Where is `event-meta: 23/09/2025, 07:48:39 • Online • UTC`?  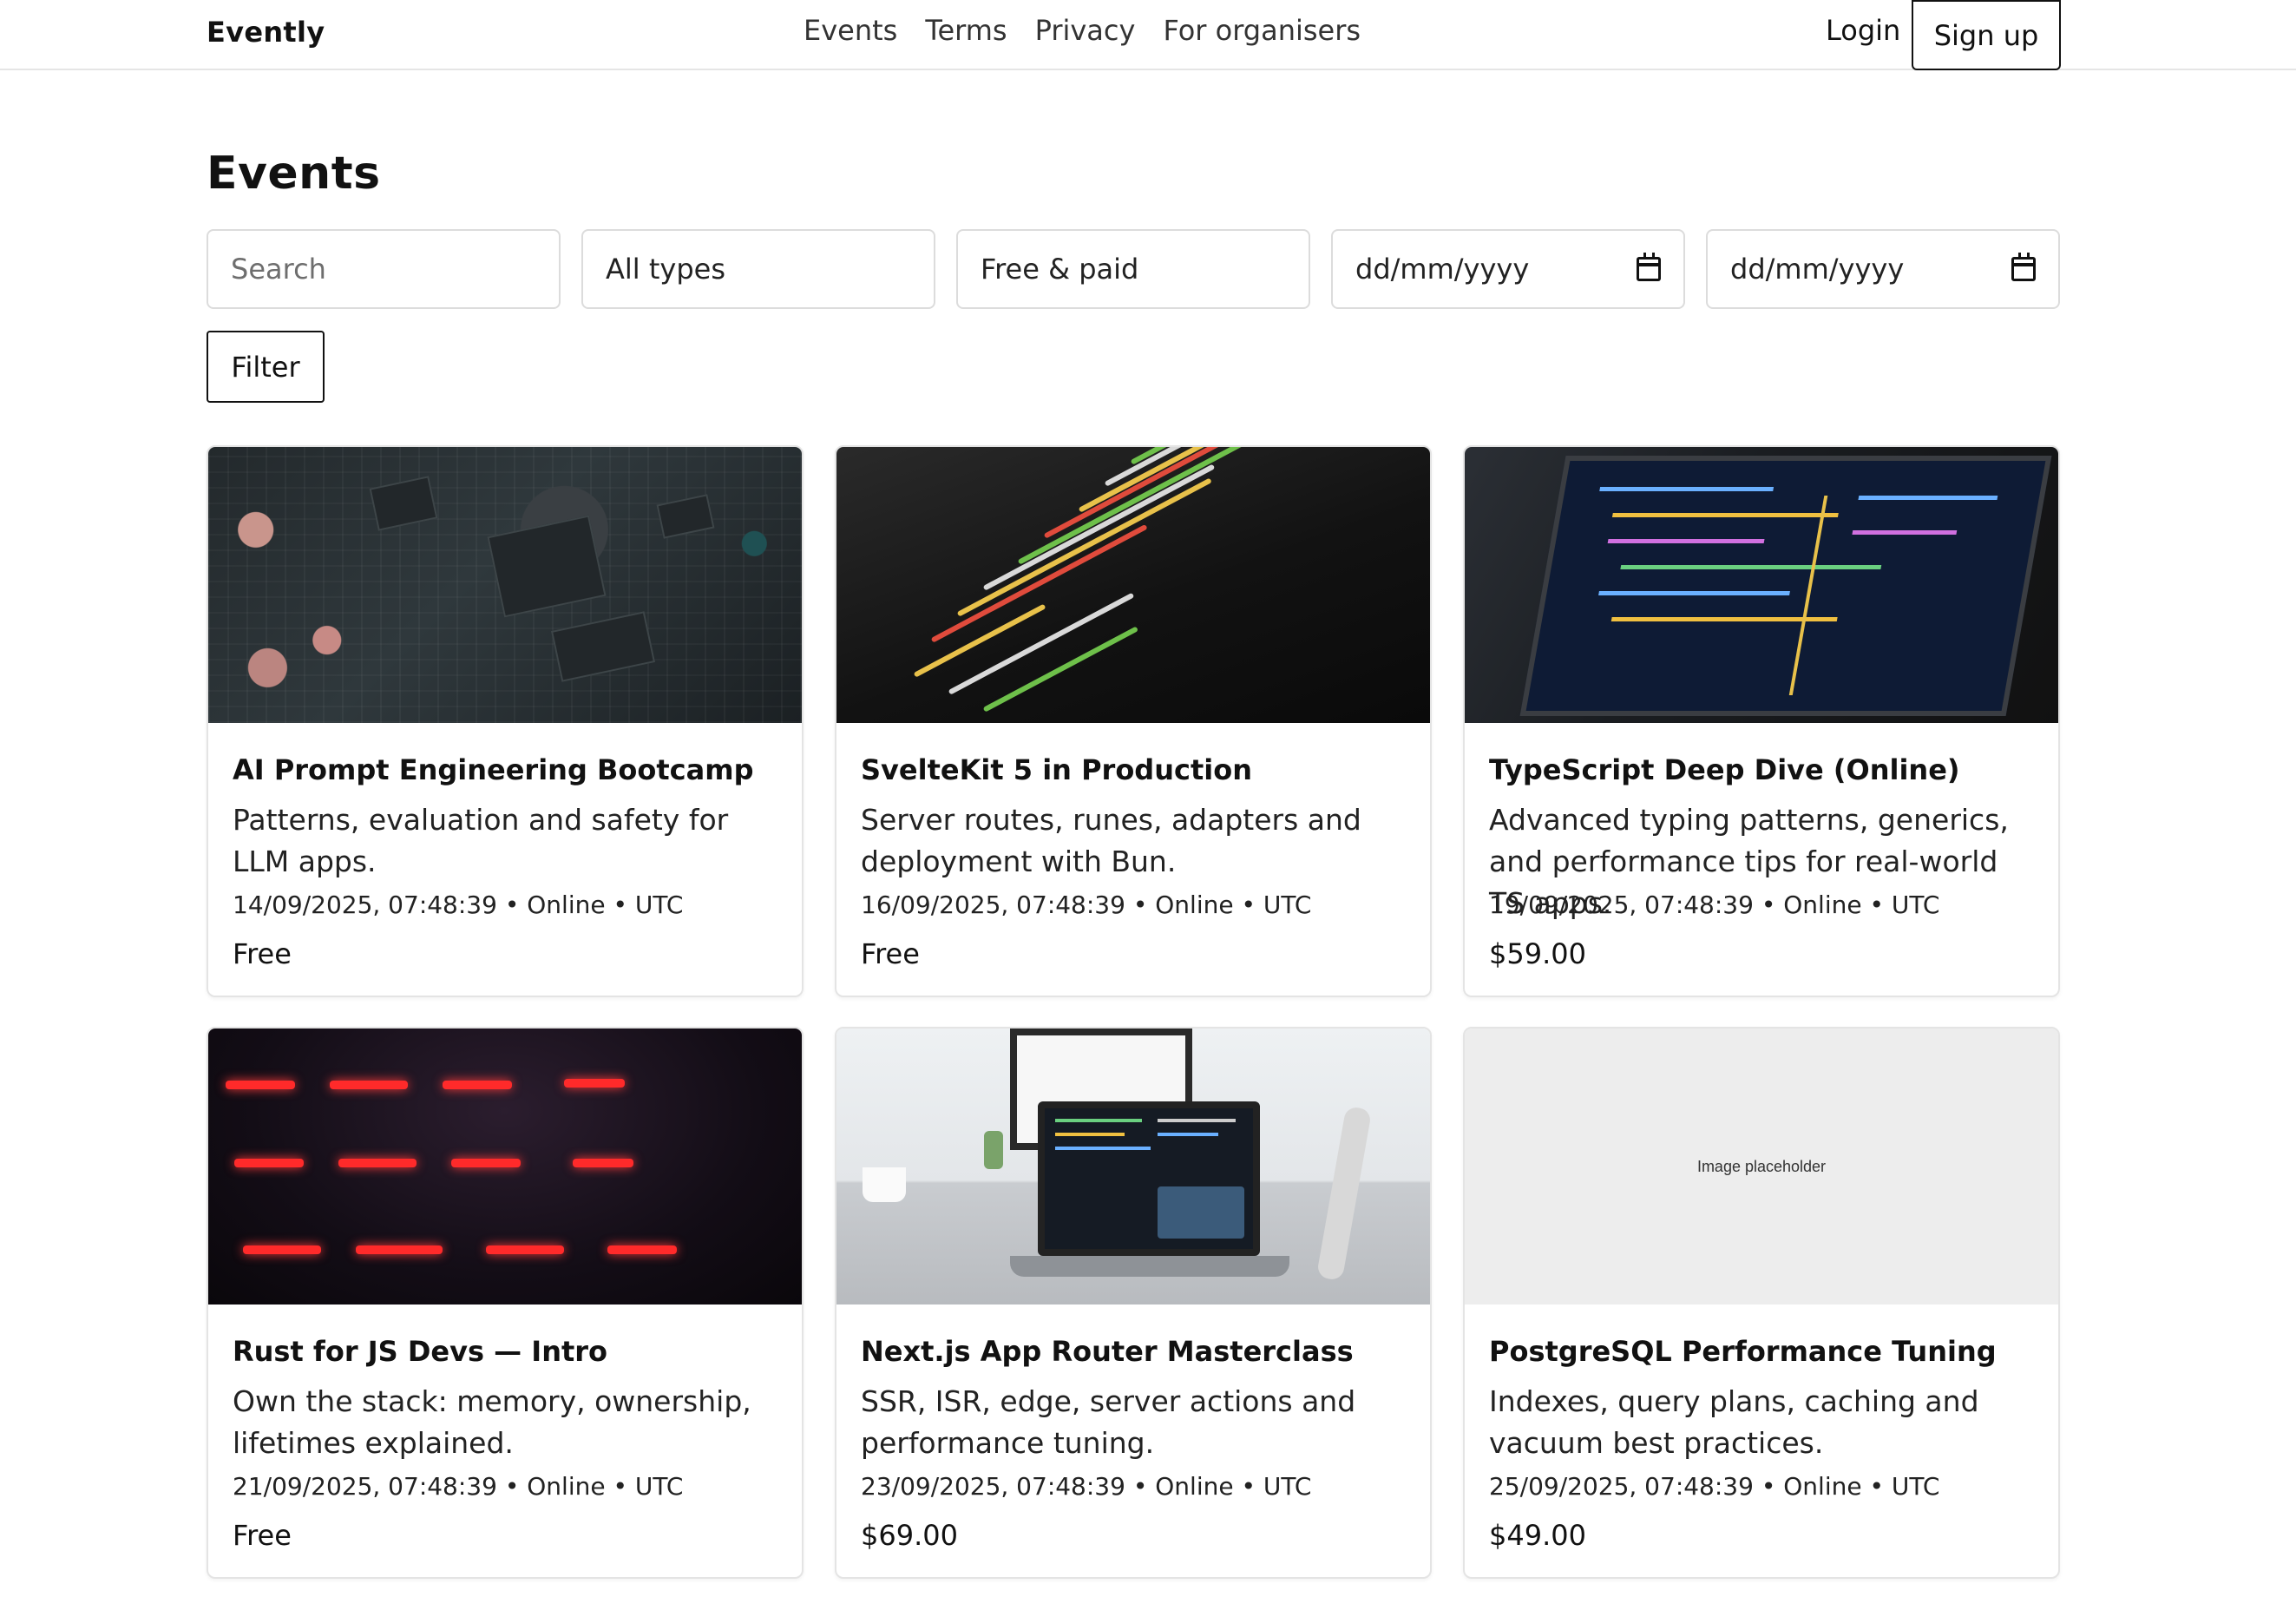
event-meta: 23/09/2025, 07:48:39 • Online • UTC is located at coordinates (1086, 1486).